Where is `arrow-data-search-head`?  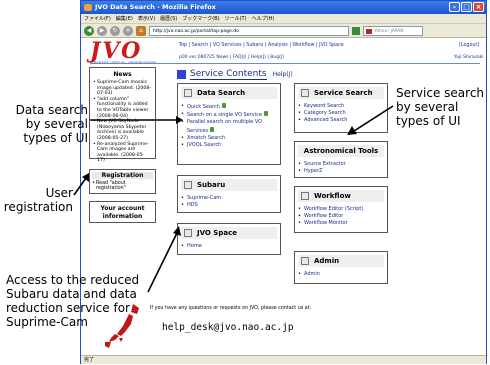 arrow-data-search-head is located at coordinates (179, 120).